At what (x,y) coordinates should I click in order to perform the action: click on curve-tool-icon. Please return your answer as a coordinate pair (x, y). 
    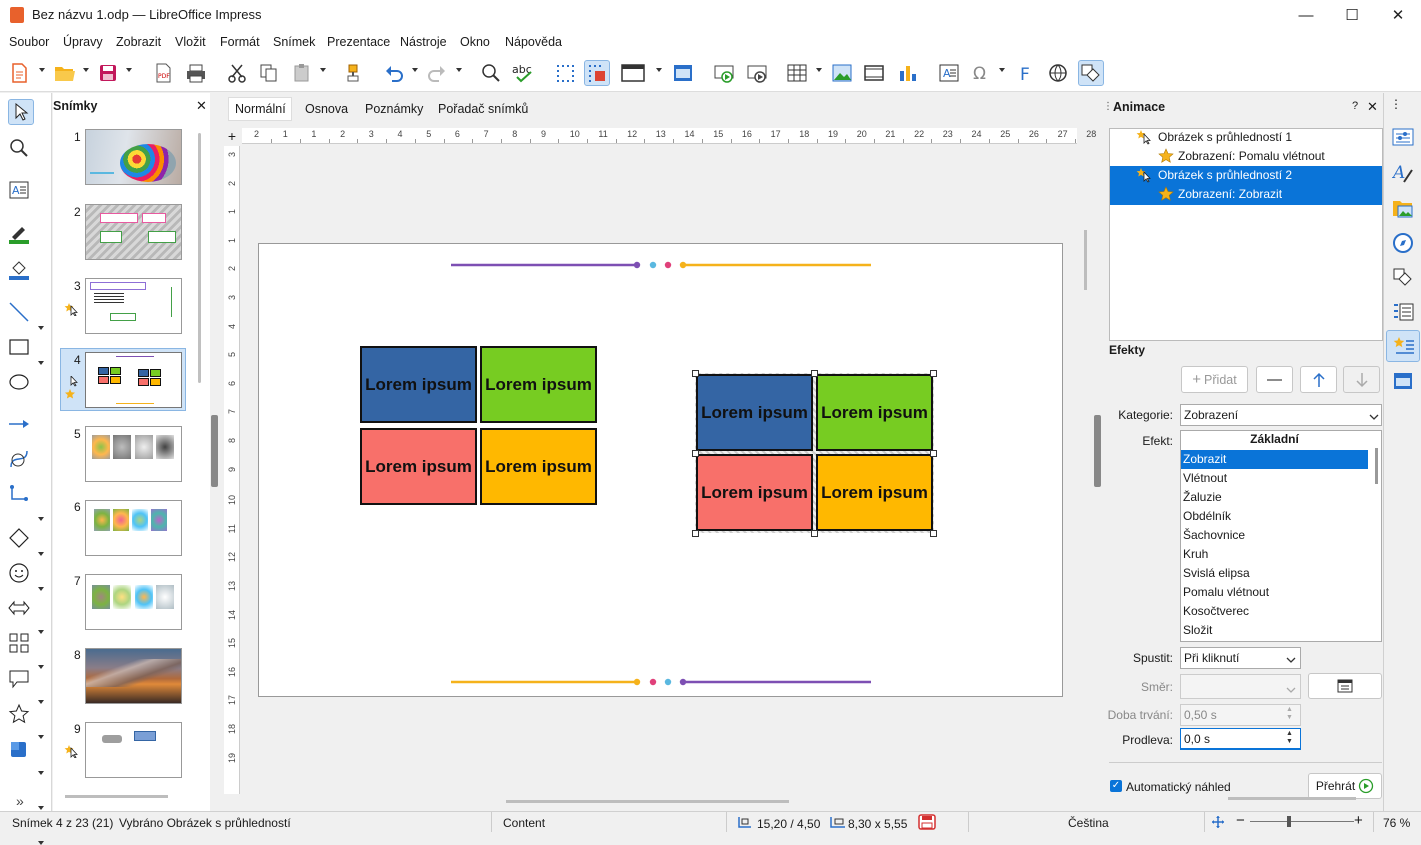
    Looking at the image, I should click on (19, 459).